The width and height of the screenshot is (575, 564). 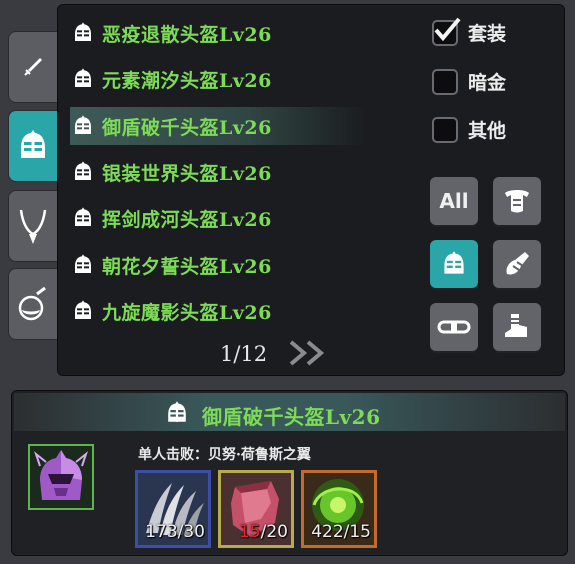 I want to click on filter-label: 暗金, so click(x=487, y=83).